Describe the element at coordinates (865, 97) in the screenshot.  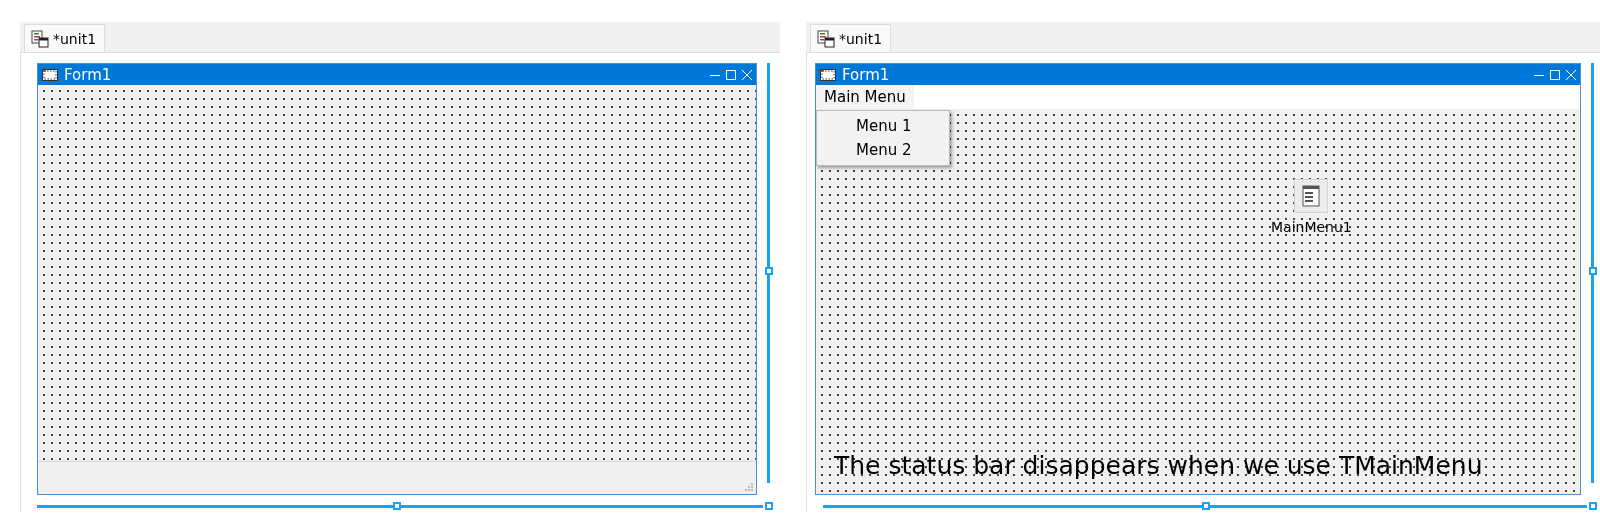
I see `menu-item: Main Menu` at that location.